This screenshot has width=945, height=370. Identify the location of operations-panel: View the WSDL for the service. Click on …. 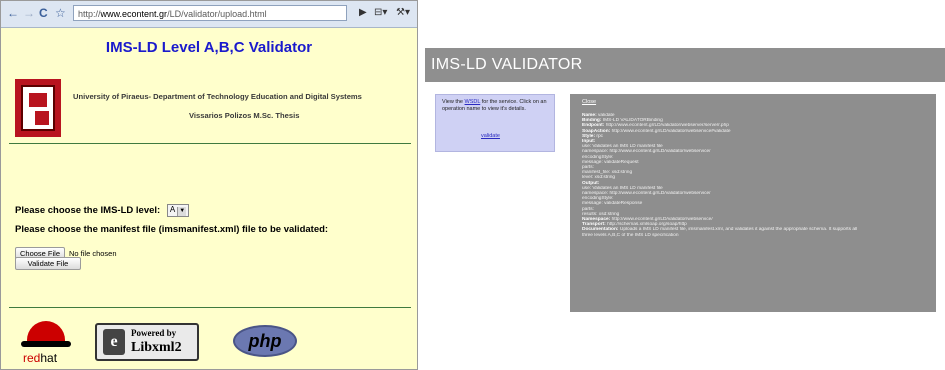
(495, 123).